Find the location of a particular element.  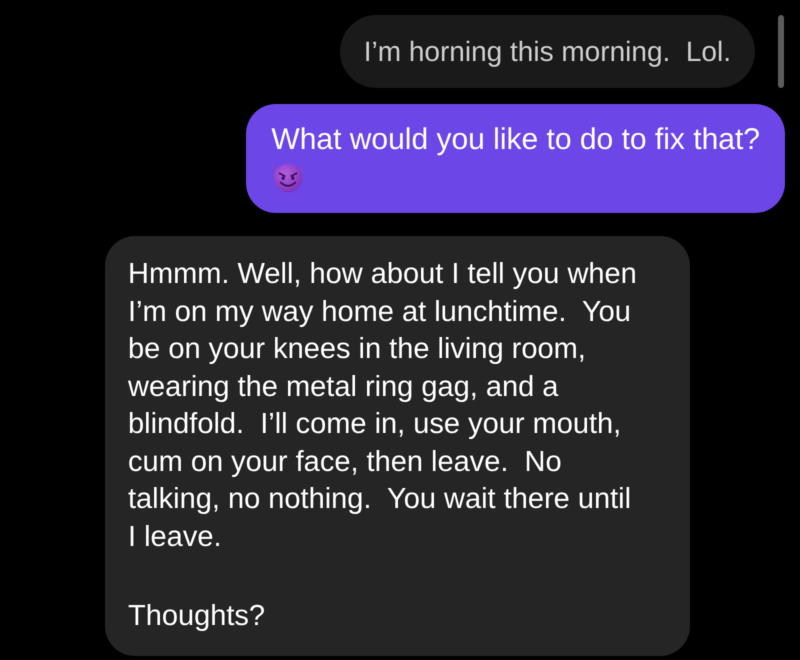

message-text: Thoughts? is located at coordinates (197, 616).